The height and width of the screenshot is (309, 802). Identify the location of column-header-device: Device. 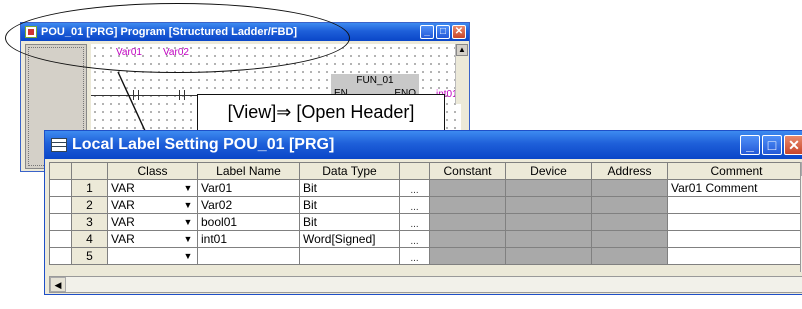
(548, 171).